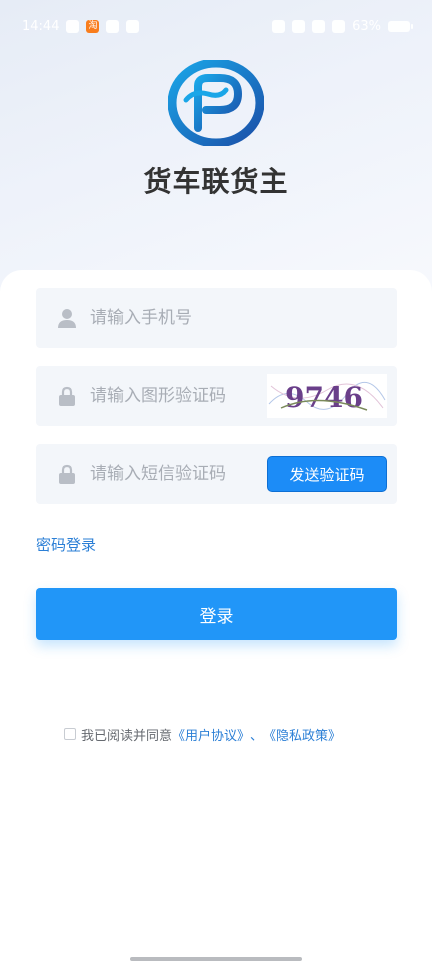 This screenshot has width=432, height=964. Describe the element at coordinates (127, 736) in the screenshot. I see `agreement-prefix: 我已阅读并同意` at that location.